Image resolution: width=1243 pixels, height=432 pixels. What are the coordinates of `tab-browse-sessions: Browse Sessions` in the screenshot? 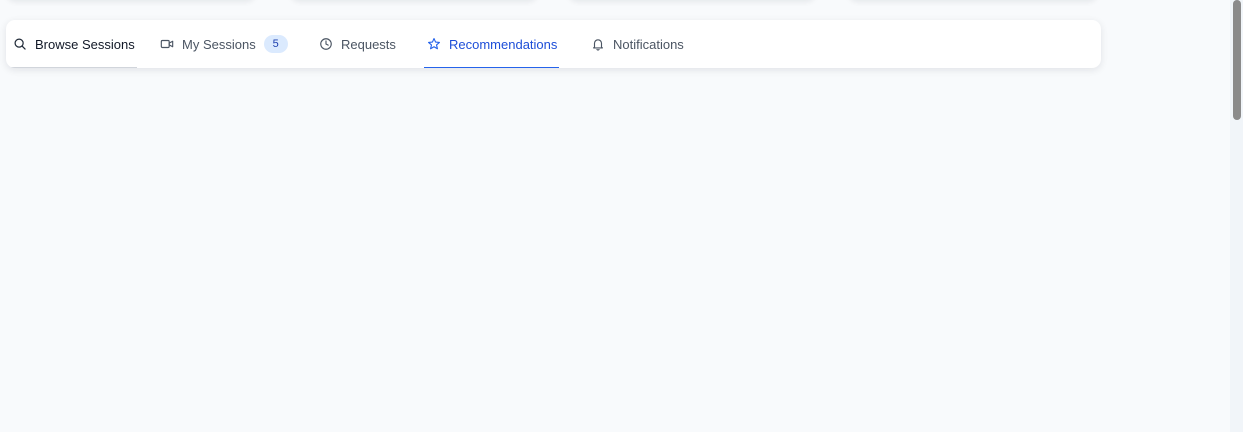 It's located at (71, 44).